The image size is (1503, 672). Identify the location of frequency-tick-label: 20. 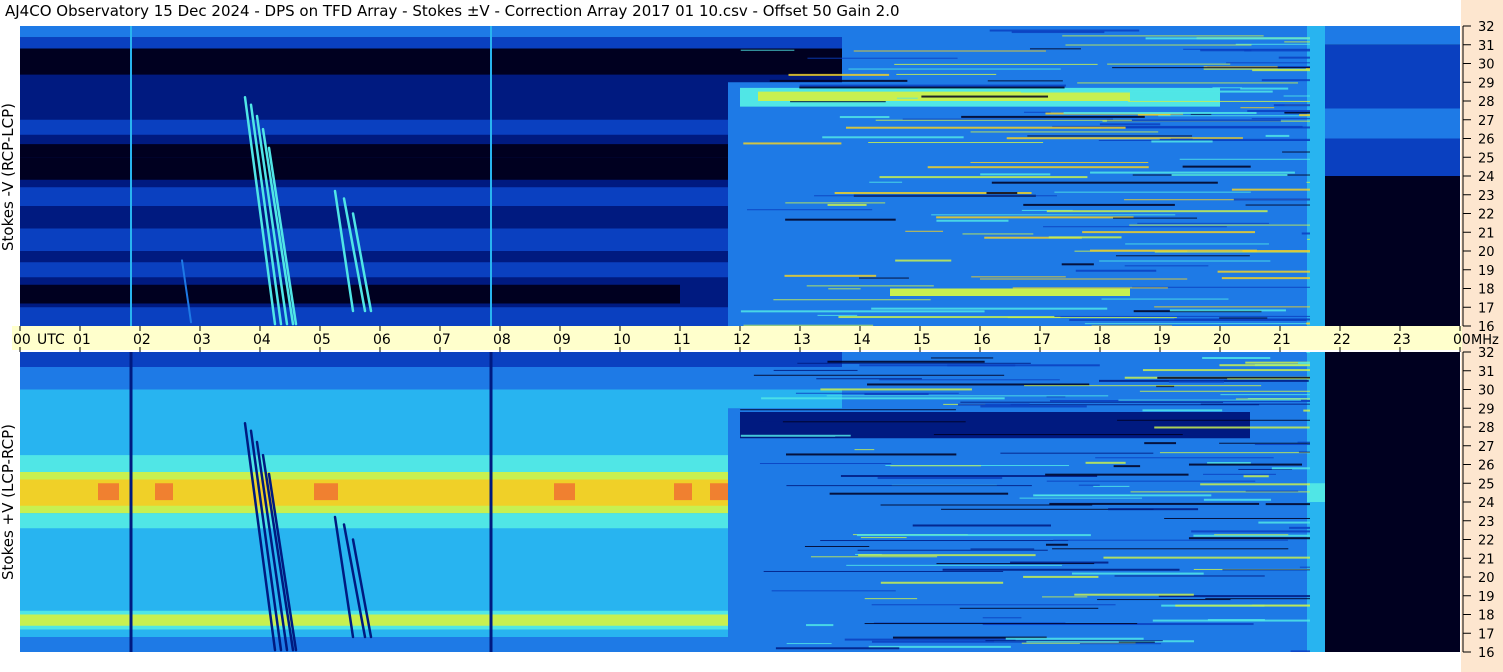
(1486, 252).